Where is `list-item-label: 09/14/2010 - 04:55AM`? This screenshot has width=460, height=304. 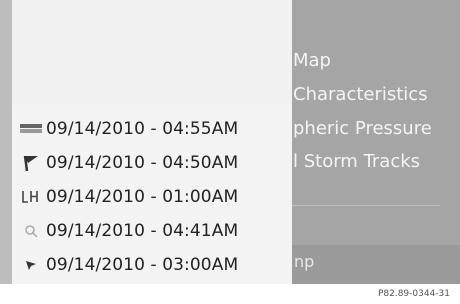
list-item-label: 09/14/2010 - 04:55AM is located at coordinates (142, 129).